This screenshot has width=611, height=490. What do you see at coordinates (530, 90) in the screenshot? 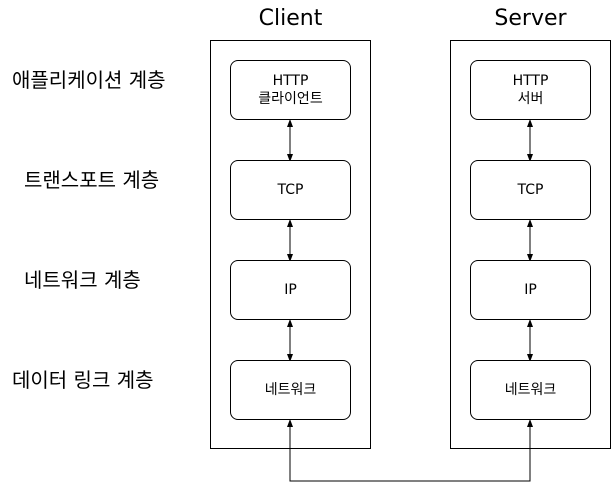
I see `server-http-box: HTTP 서버` at bounding box center [530, 90].